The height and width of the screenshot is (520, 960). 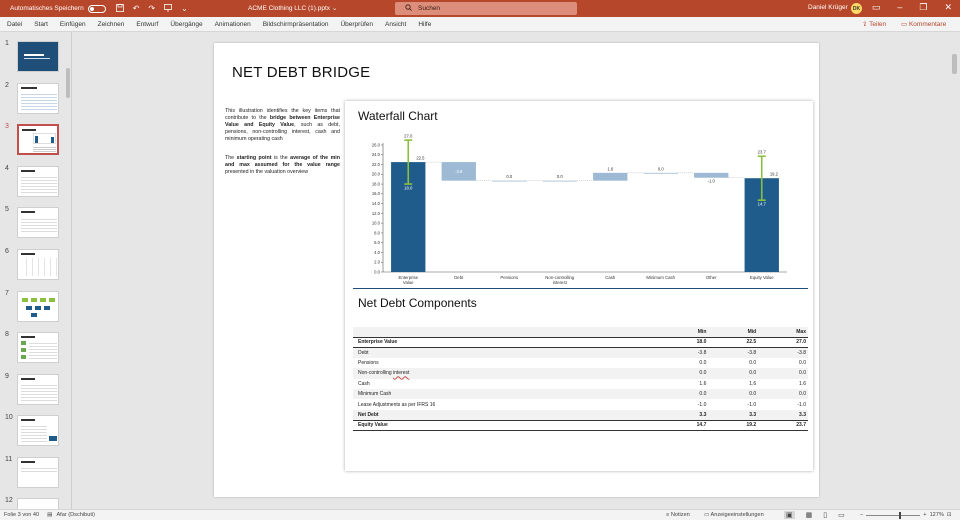 What do you see at coordinates (937, 515) in the screenshot?
I see `zoom-level: 127%` at bounding box center [937, 515].